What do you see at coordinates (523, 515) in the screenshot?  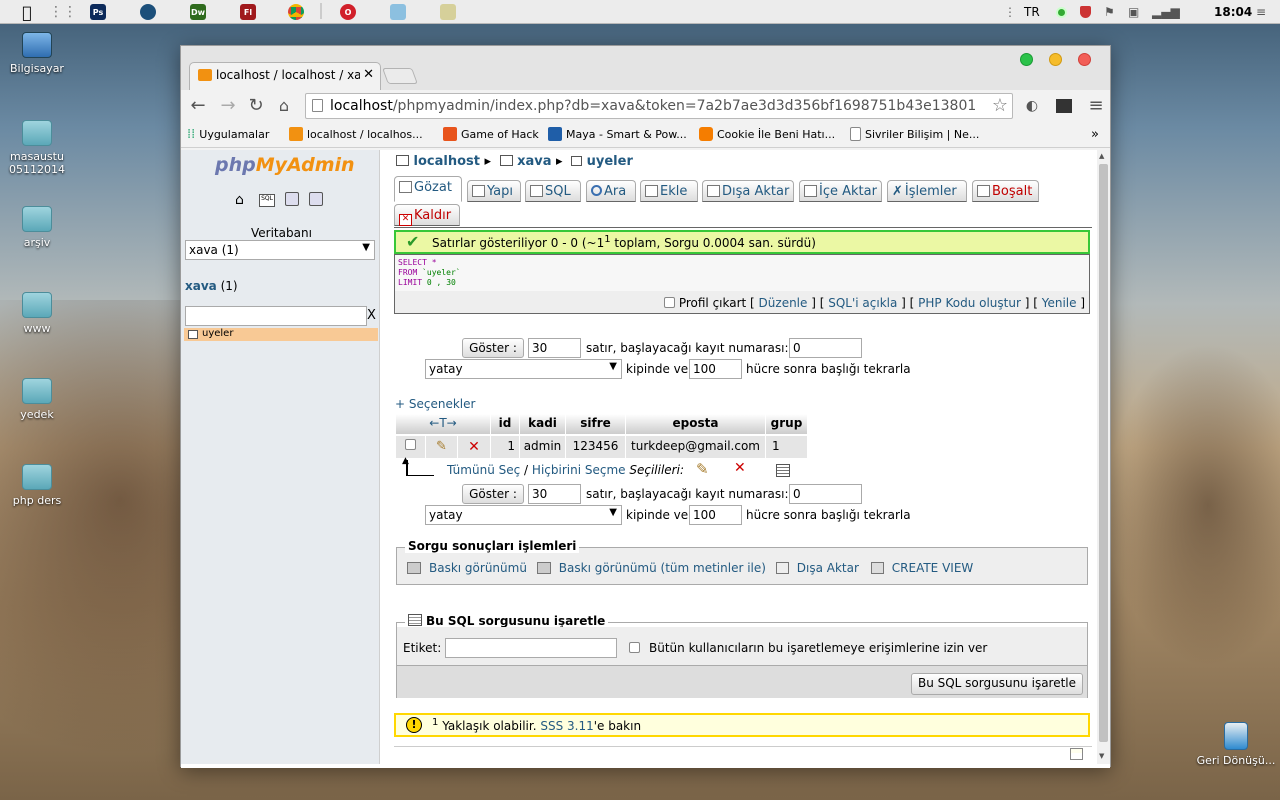 I see `mode-select-bottom: yatay ▼` at bounding box center [523, 515].